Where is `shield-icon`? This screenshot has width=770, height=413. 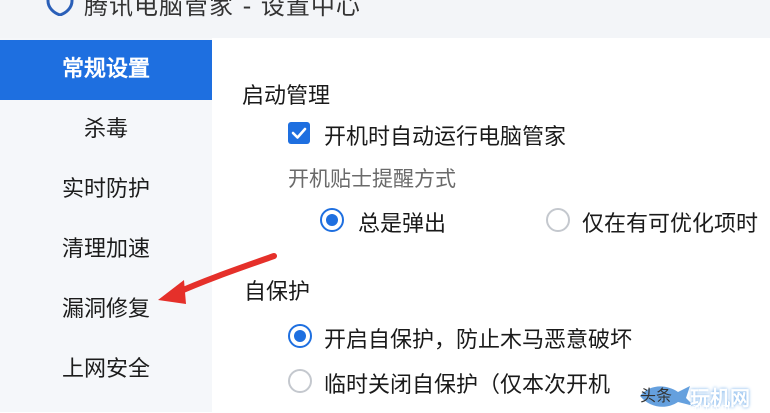
shield-icon is located at coordinates (60, 8).